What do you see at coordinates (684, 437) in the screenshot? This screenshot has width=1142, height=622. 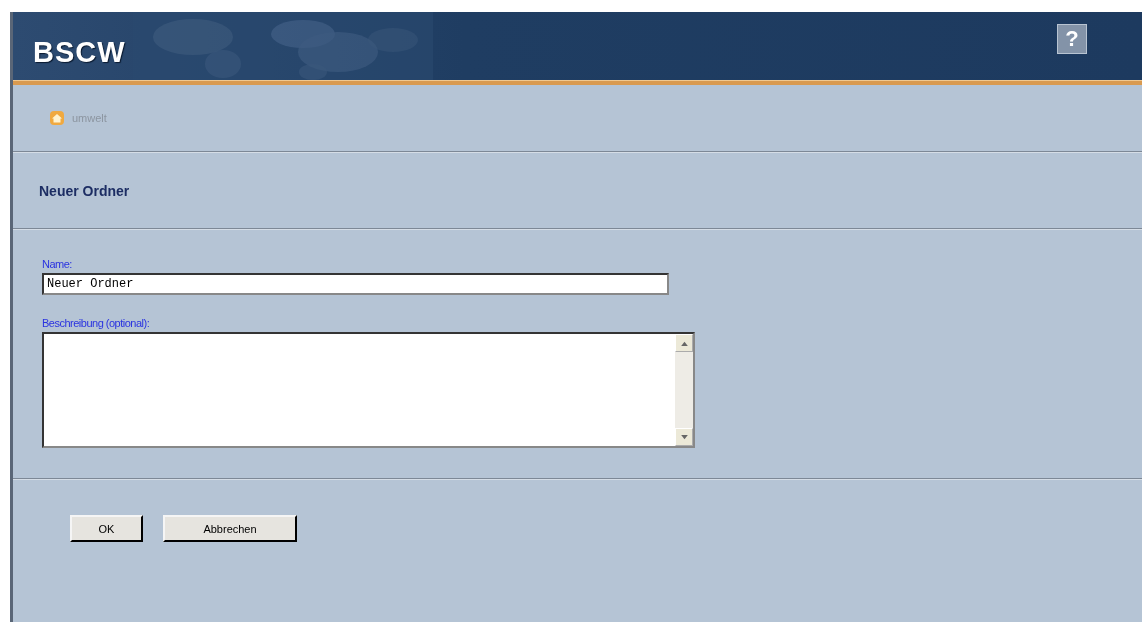 I see `scroll-down-icon` at bounding box center [684, 437].